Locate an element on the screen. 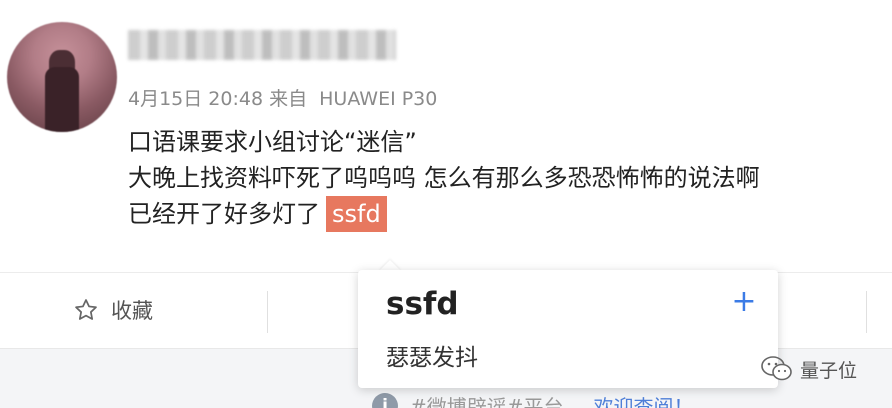  avatar is located at coordinates (62, 77).